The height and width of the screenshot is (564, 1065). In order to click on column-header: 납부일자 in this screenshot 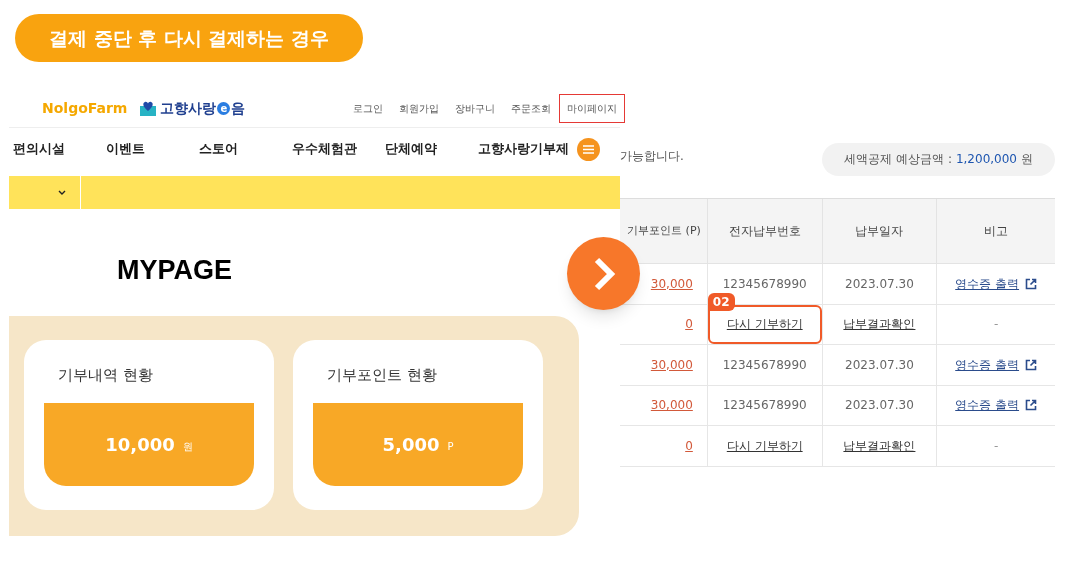, I will do `click(879, 231)`.